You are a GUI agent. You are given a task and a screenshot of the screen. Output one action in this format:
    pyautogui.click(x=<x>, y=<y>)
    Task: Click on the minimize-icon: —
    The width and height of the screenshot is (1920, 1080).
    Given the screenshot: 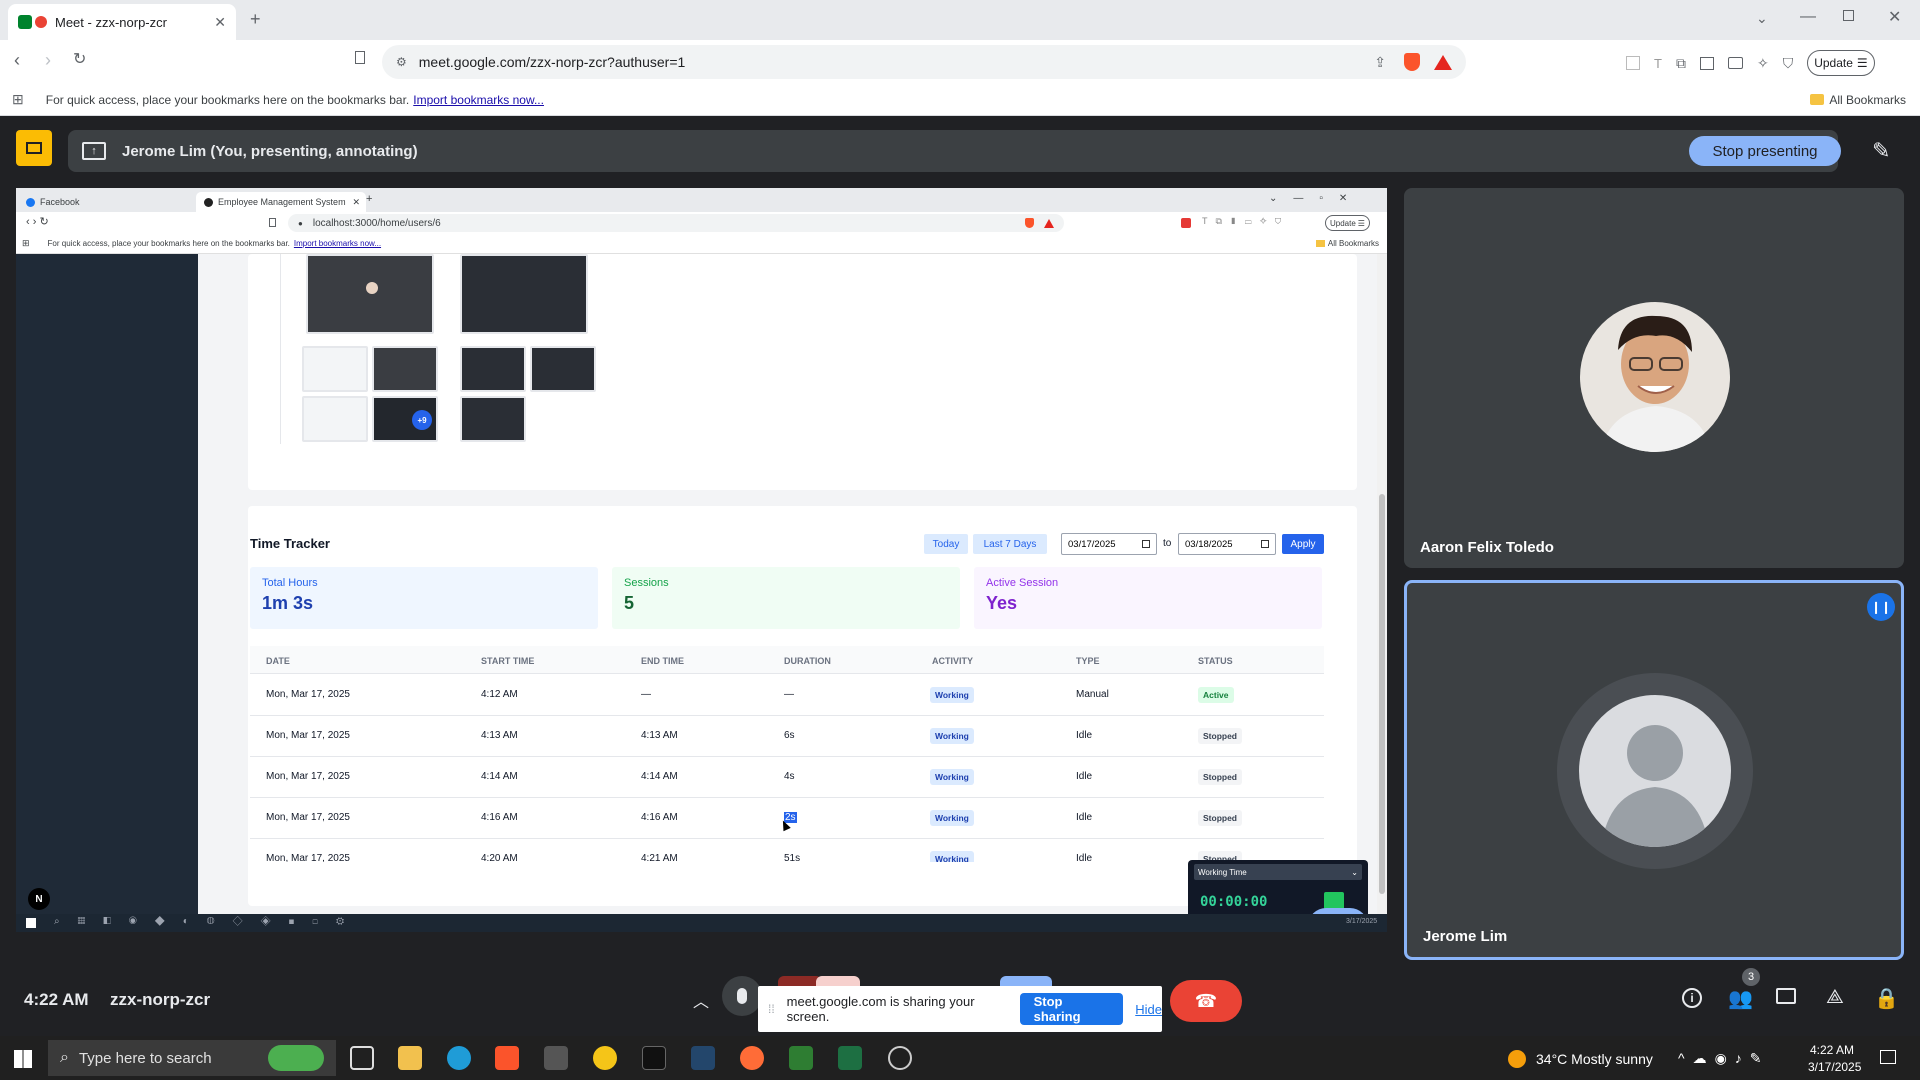 What is the action you would take?
    pyautogui.click(x=1808, y=17)
    